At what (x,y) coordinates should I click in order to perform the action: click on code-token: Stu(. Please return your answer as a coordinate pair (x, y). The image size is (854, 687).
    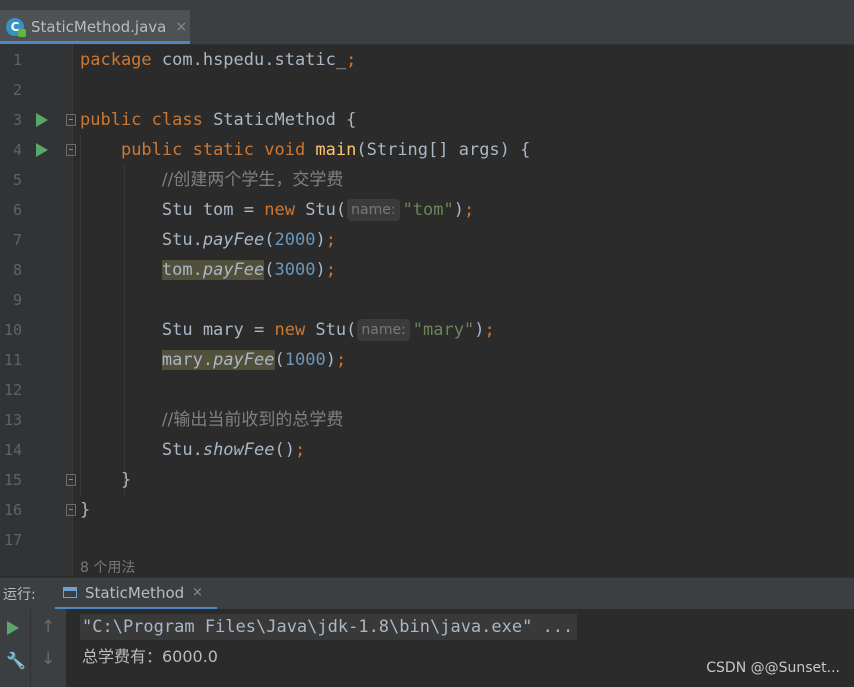
    Looking at the image, I should click on (336, 330).